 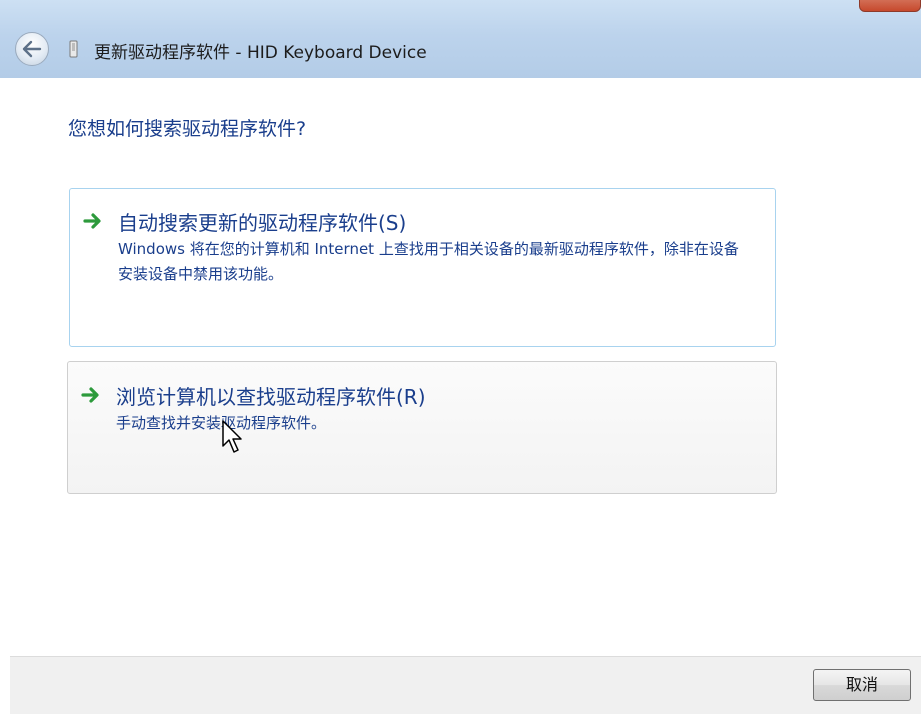 I want to click on browse-computer-option: 浏览计算机以查找驱动程序软件(R) 手动查找并安装驱动程序软件。, so click(x=422, y=427).